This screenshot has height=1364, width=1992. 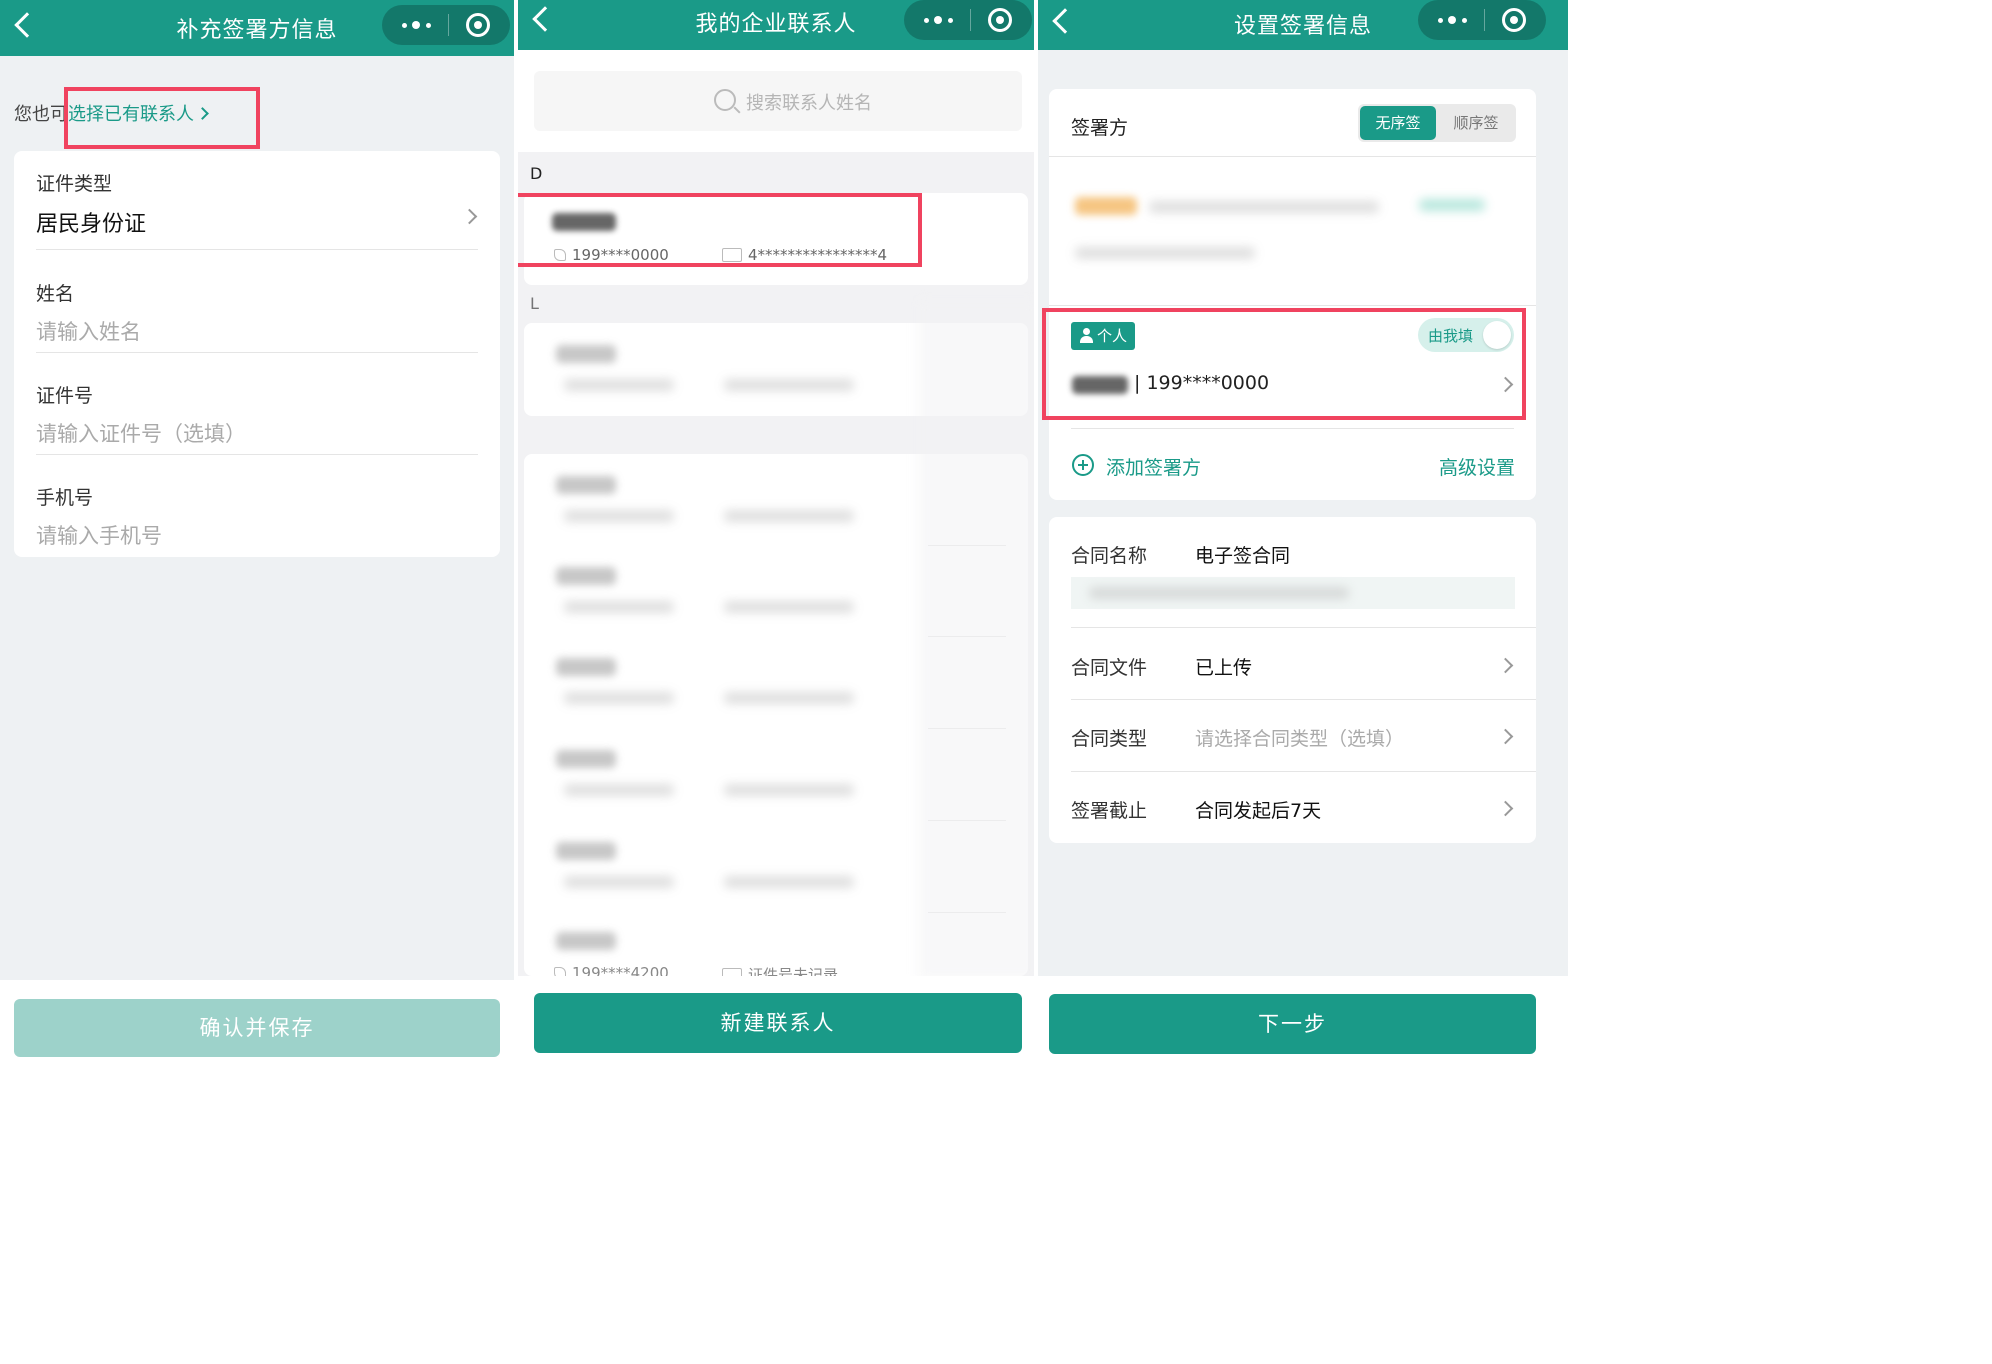 What do you see at coordinates (1452, 205) in the screenshot?
I see `enterprise-status` at bounding box center [1452, 205].